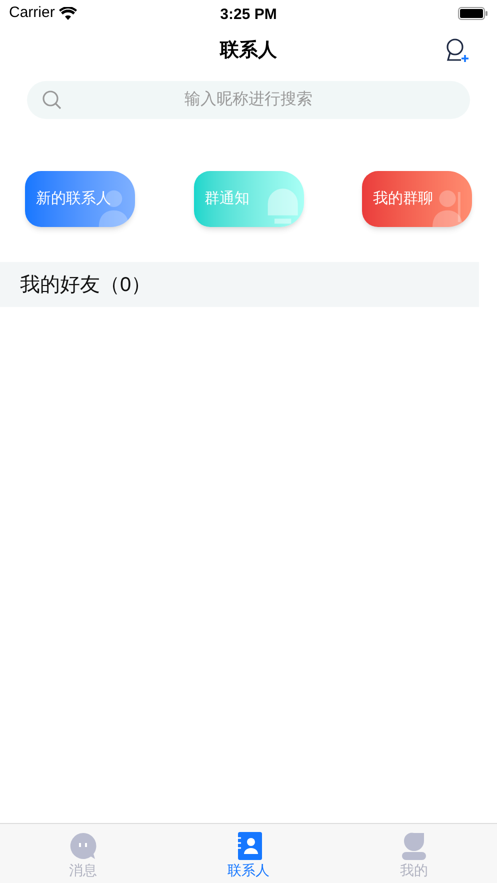 This screenshot has width=497, height=883. Describe the element at coordinates (414, 846) in the screenshot. I see `person-icon` at that location.